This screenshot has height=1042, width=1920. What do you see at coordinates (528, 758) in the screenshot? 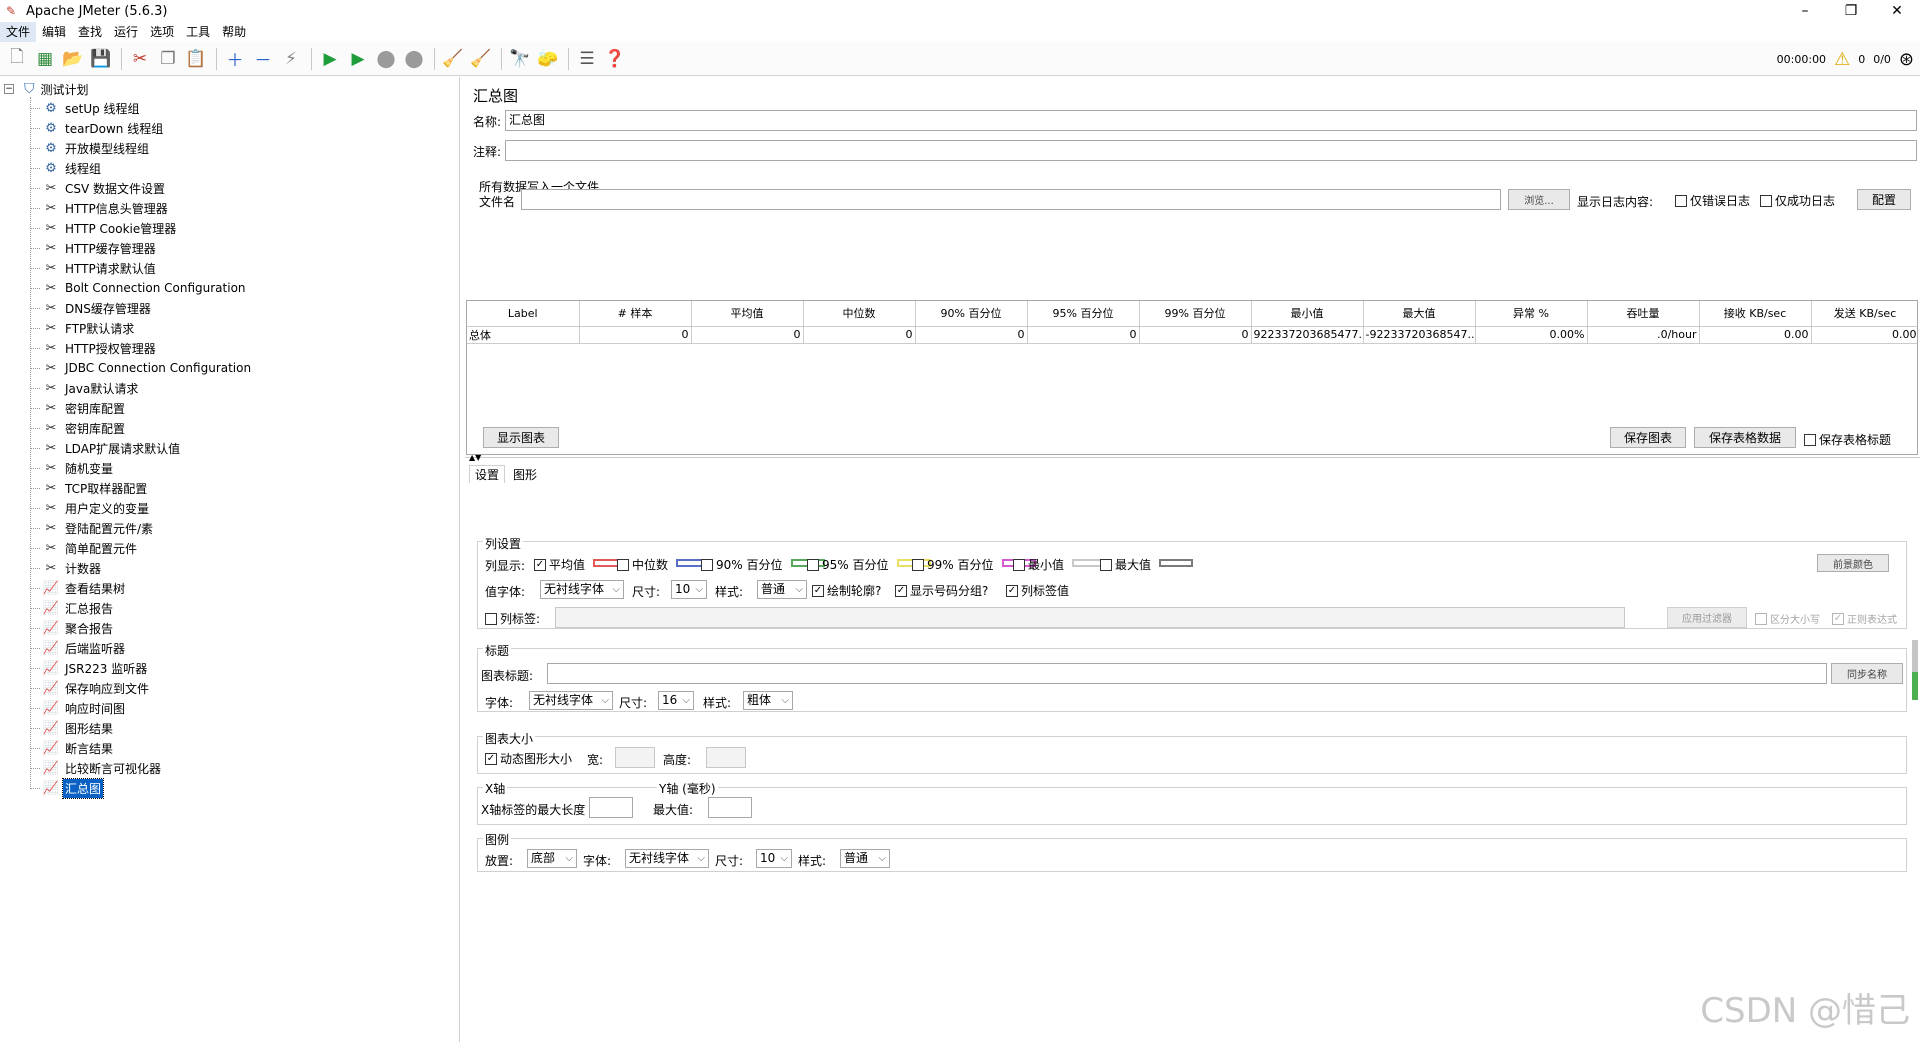
I see `dynamic-size-checkbox: ✓ 动态图形大小` at bounding box center [528, 758].